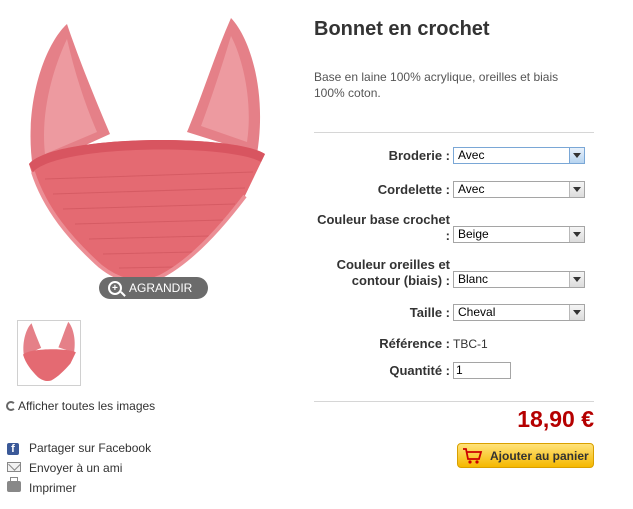 This screenshot has width=633, height=509. Describe the element at coordinates (402, 29) in the screenshot. I see `product-title: Bonnet en crochet` at that location.